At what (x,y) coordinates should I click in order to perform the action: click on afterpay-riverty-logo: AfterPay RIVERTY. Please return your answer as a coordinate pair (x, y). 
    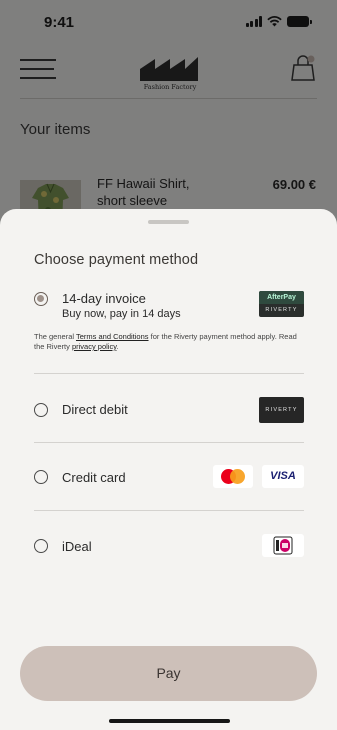
    Looking at the image, I should click on (281, 304).